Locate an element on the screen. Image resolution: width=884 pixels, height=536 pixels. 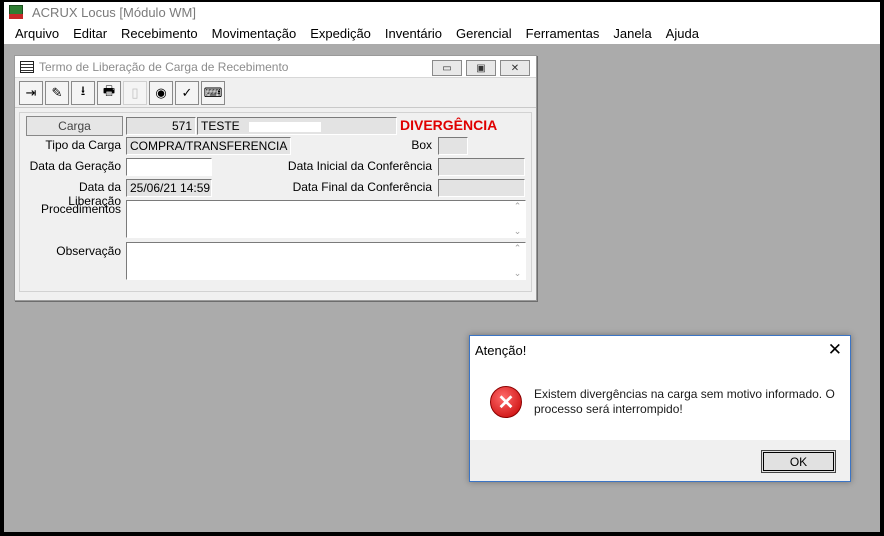
disabled-icon: ▯ is located at coordinates (135, 92).